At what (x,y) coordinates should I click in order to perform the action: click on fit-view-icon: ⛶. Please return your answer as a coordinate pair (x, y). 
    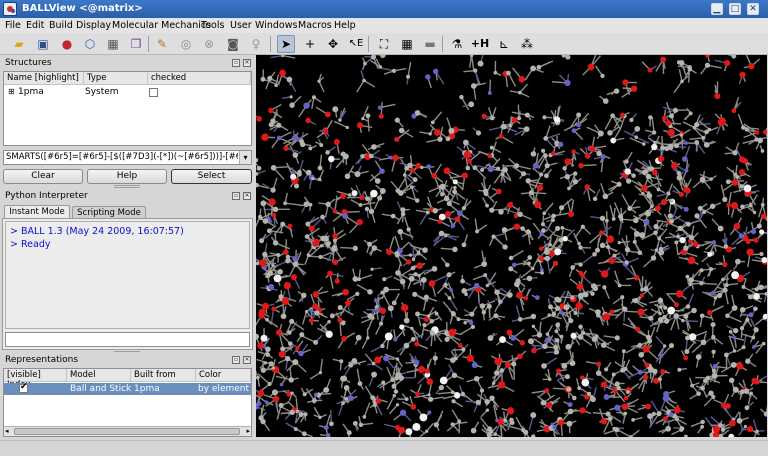
    Looking at the image, I should click on (384, 44).